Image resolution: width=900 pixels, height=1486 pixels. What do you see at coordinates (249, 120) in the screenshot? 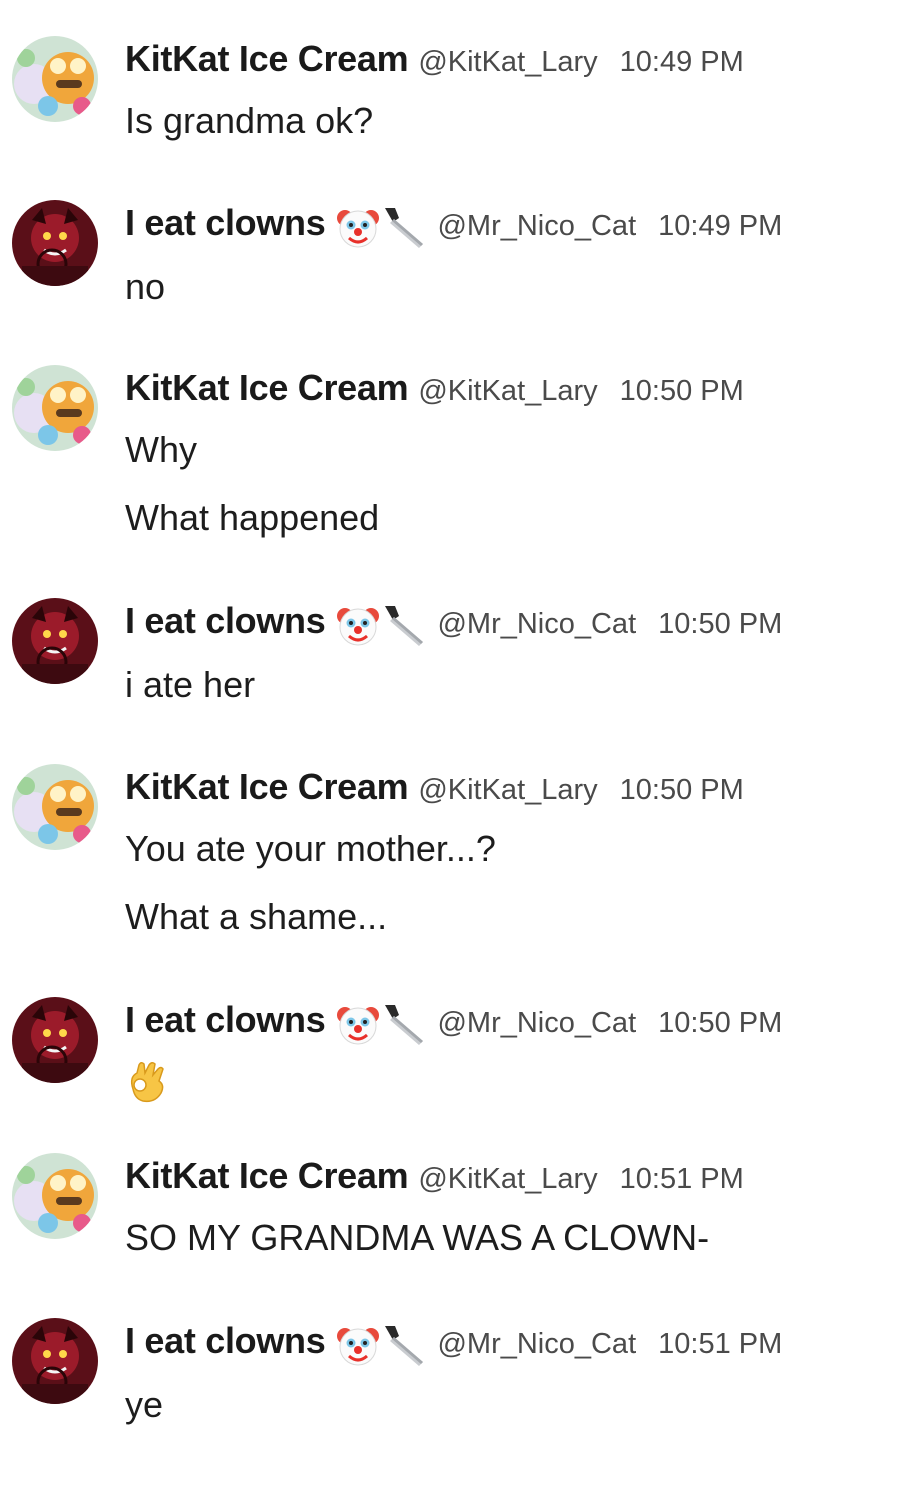
I see `message-text: Is grandma ok?` at bounding box center [249, 120].